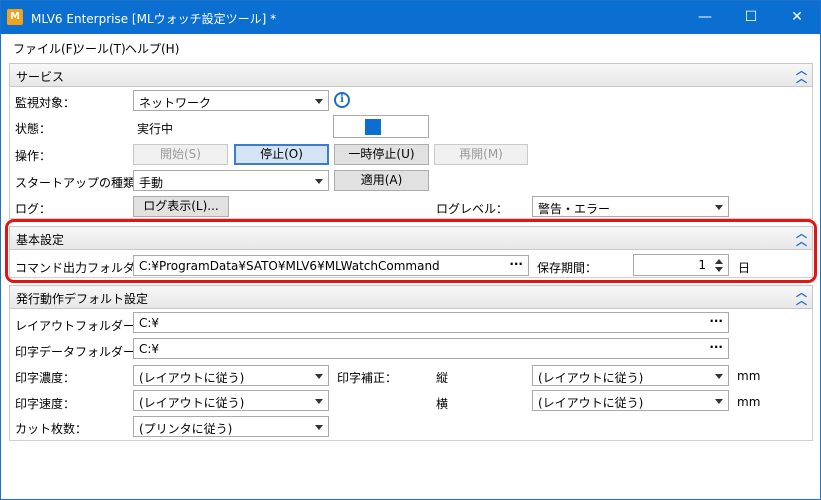 This screenshot has width=821, height=500. I want to click on status-indicator, so click(381, 126).